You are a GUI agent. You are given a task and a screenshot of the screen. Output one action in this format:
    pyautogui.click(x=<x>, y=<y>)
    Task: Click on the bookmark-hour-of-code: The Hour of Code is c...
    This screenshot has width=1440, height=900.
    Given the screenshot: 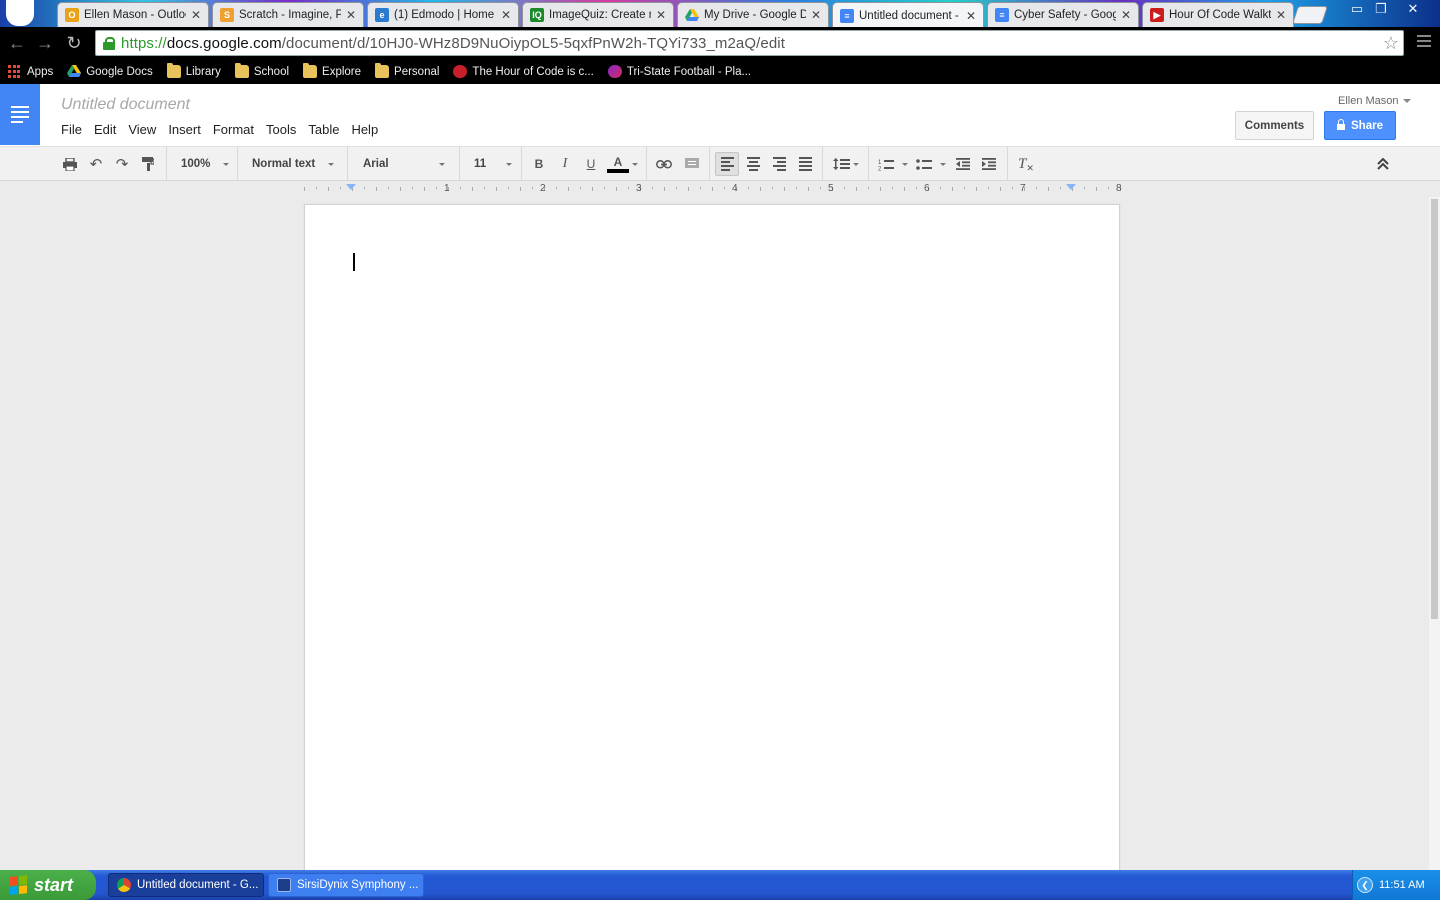 What is the action you would take?
    pyautogui.click(x=523, y=71)
    